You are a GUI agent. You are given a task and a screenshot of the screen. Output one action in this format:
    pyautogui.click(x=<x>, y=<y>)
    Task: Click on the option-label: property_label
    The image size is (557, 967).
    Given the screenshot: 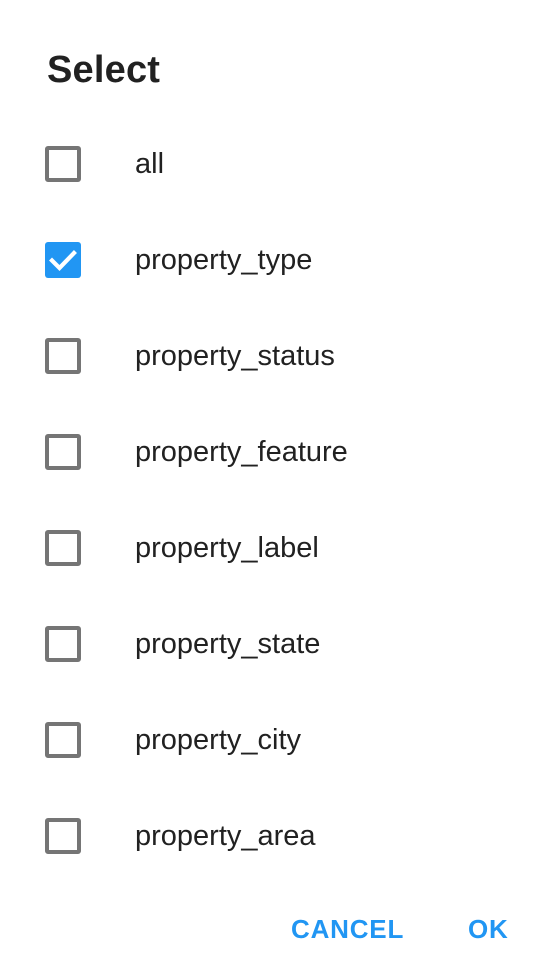 What is the action you would take?
    pyautogui.click(x=227, y=548)
    